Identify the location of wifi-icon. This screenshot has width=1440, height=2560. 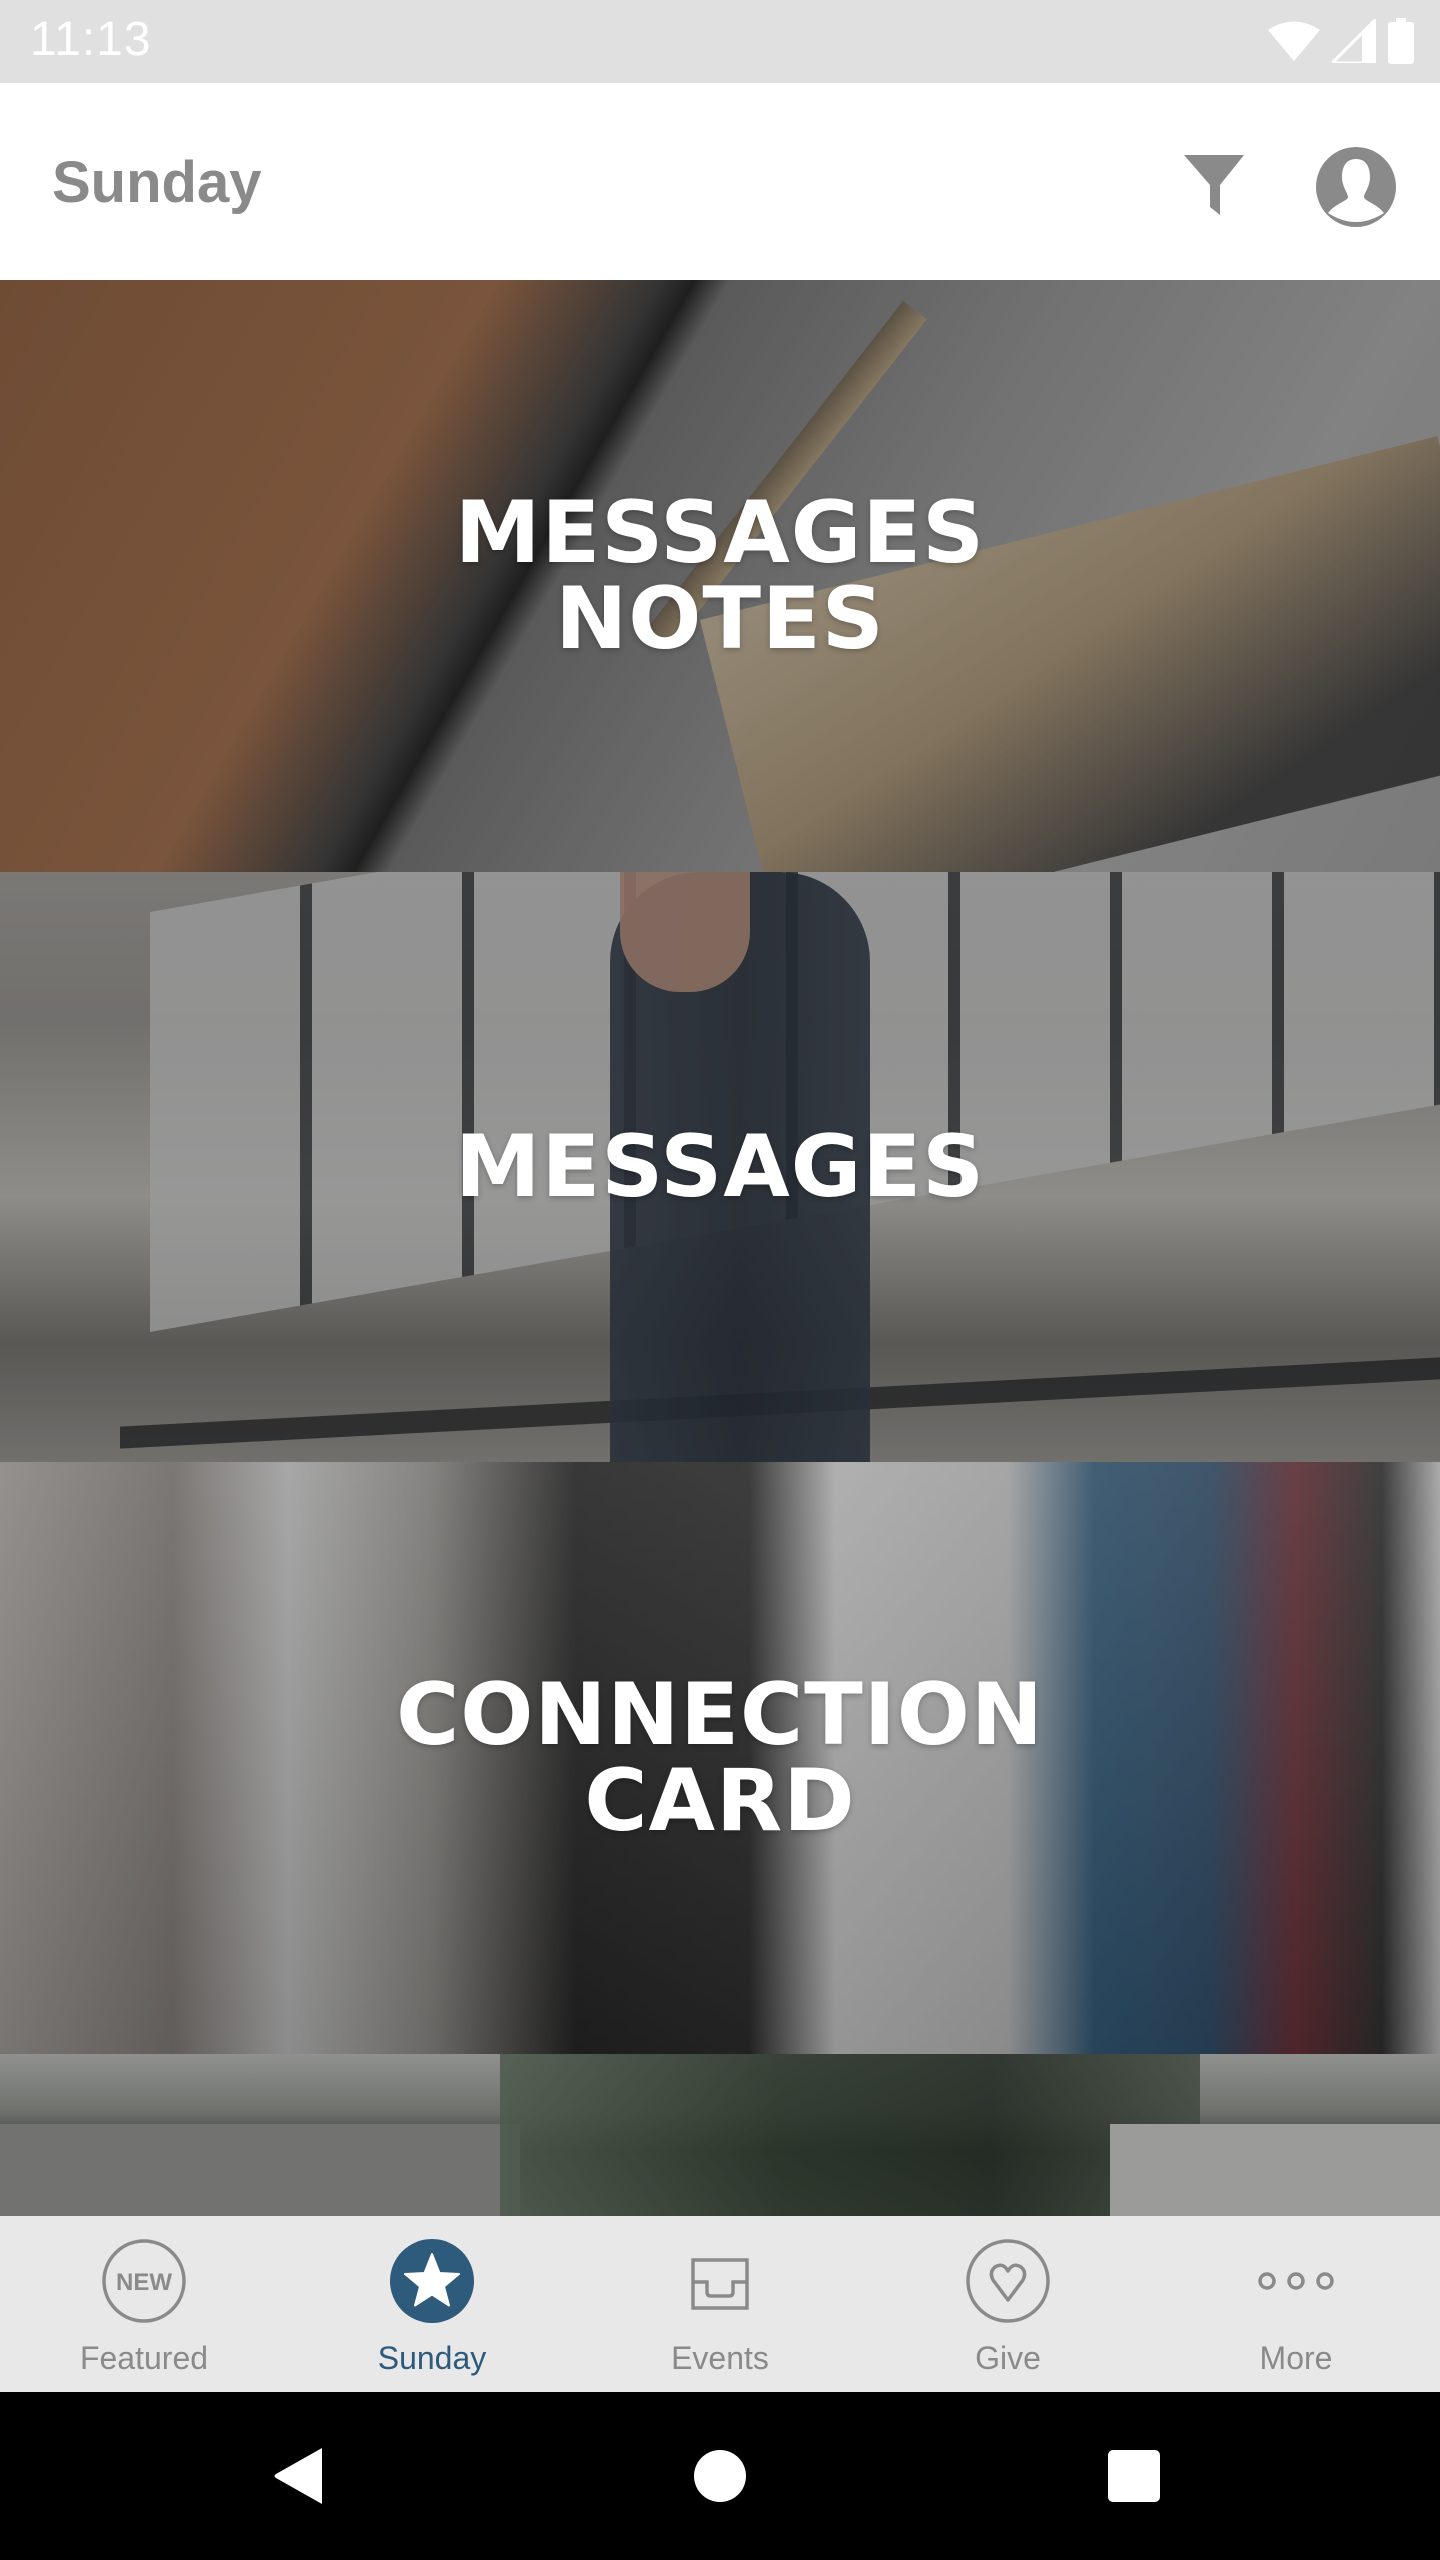
(1294, 41).